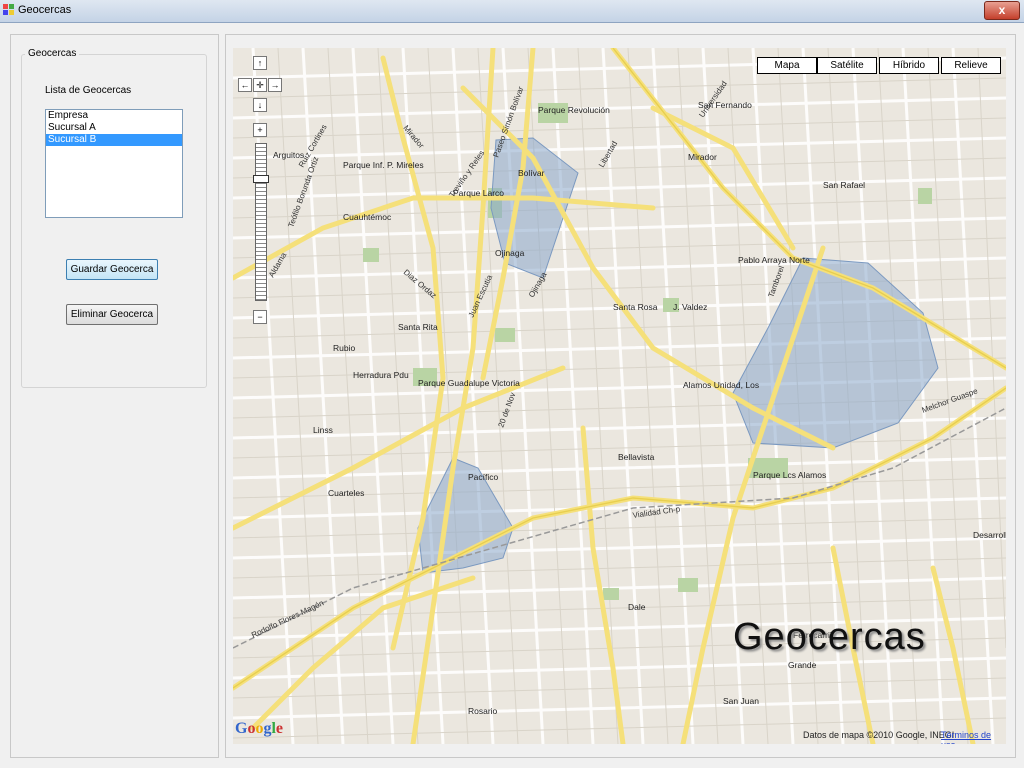 This screenshot has width=1024, height=768. I want to click on list-item: Sucursal A, so click(114, 128).